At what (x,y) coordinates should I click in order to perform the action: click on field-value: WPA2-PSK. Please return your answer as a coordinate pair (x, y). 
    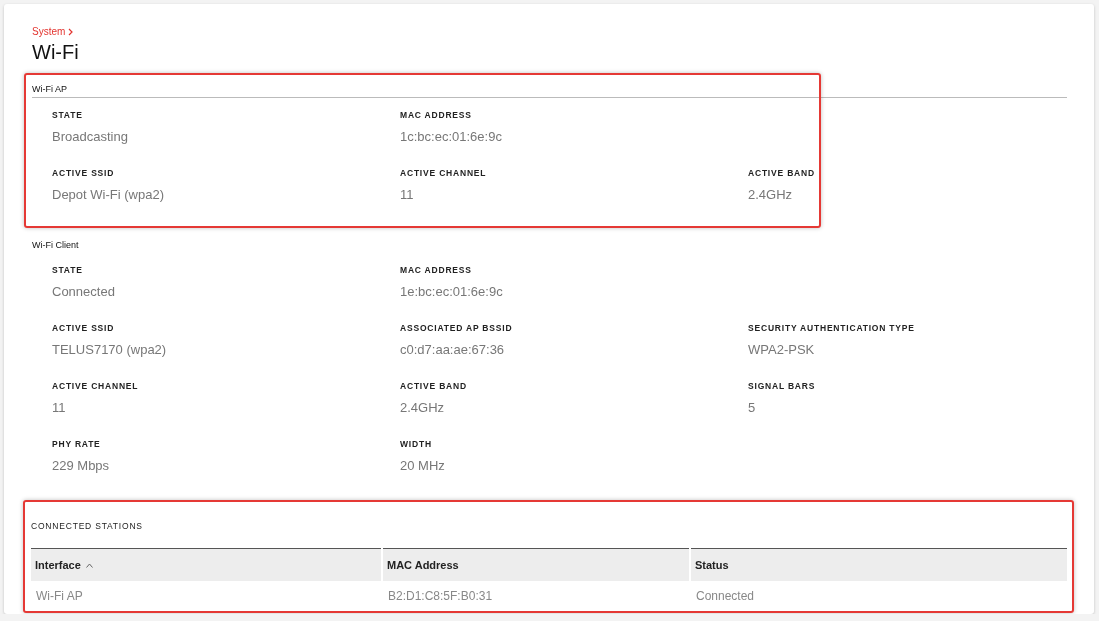
    Looking at the image, I should click on (782, 349).